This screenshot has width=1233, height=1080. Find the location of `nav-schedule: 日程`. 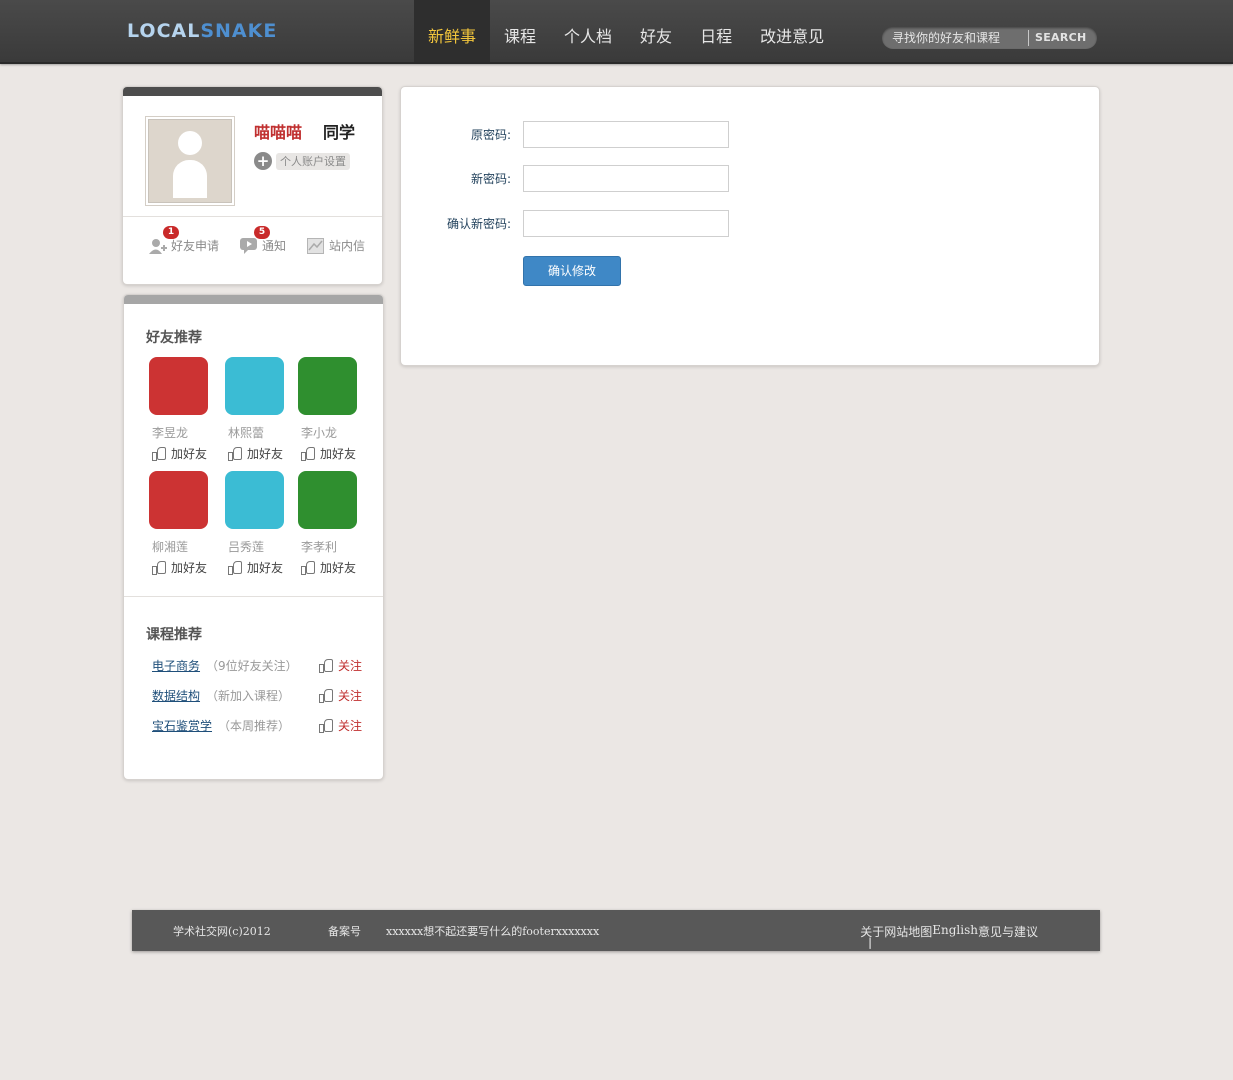

nav-schedule: 日程 is located at coordinates (716, 31).